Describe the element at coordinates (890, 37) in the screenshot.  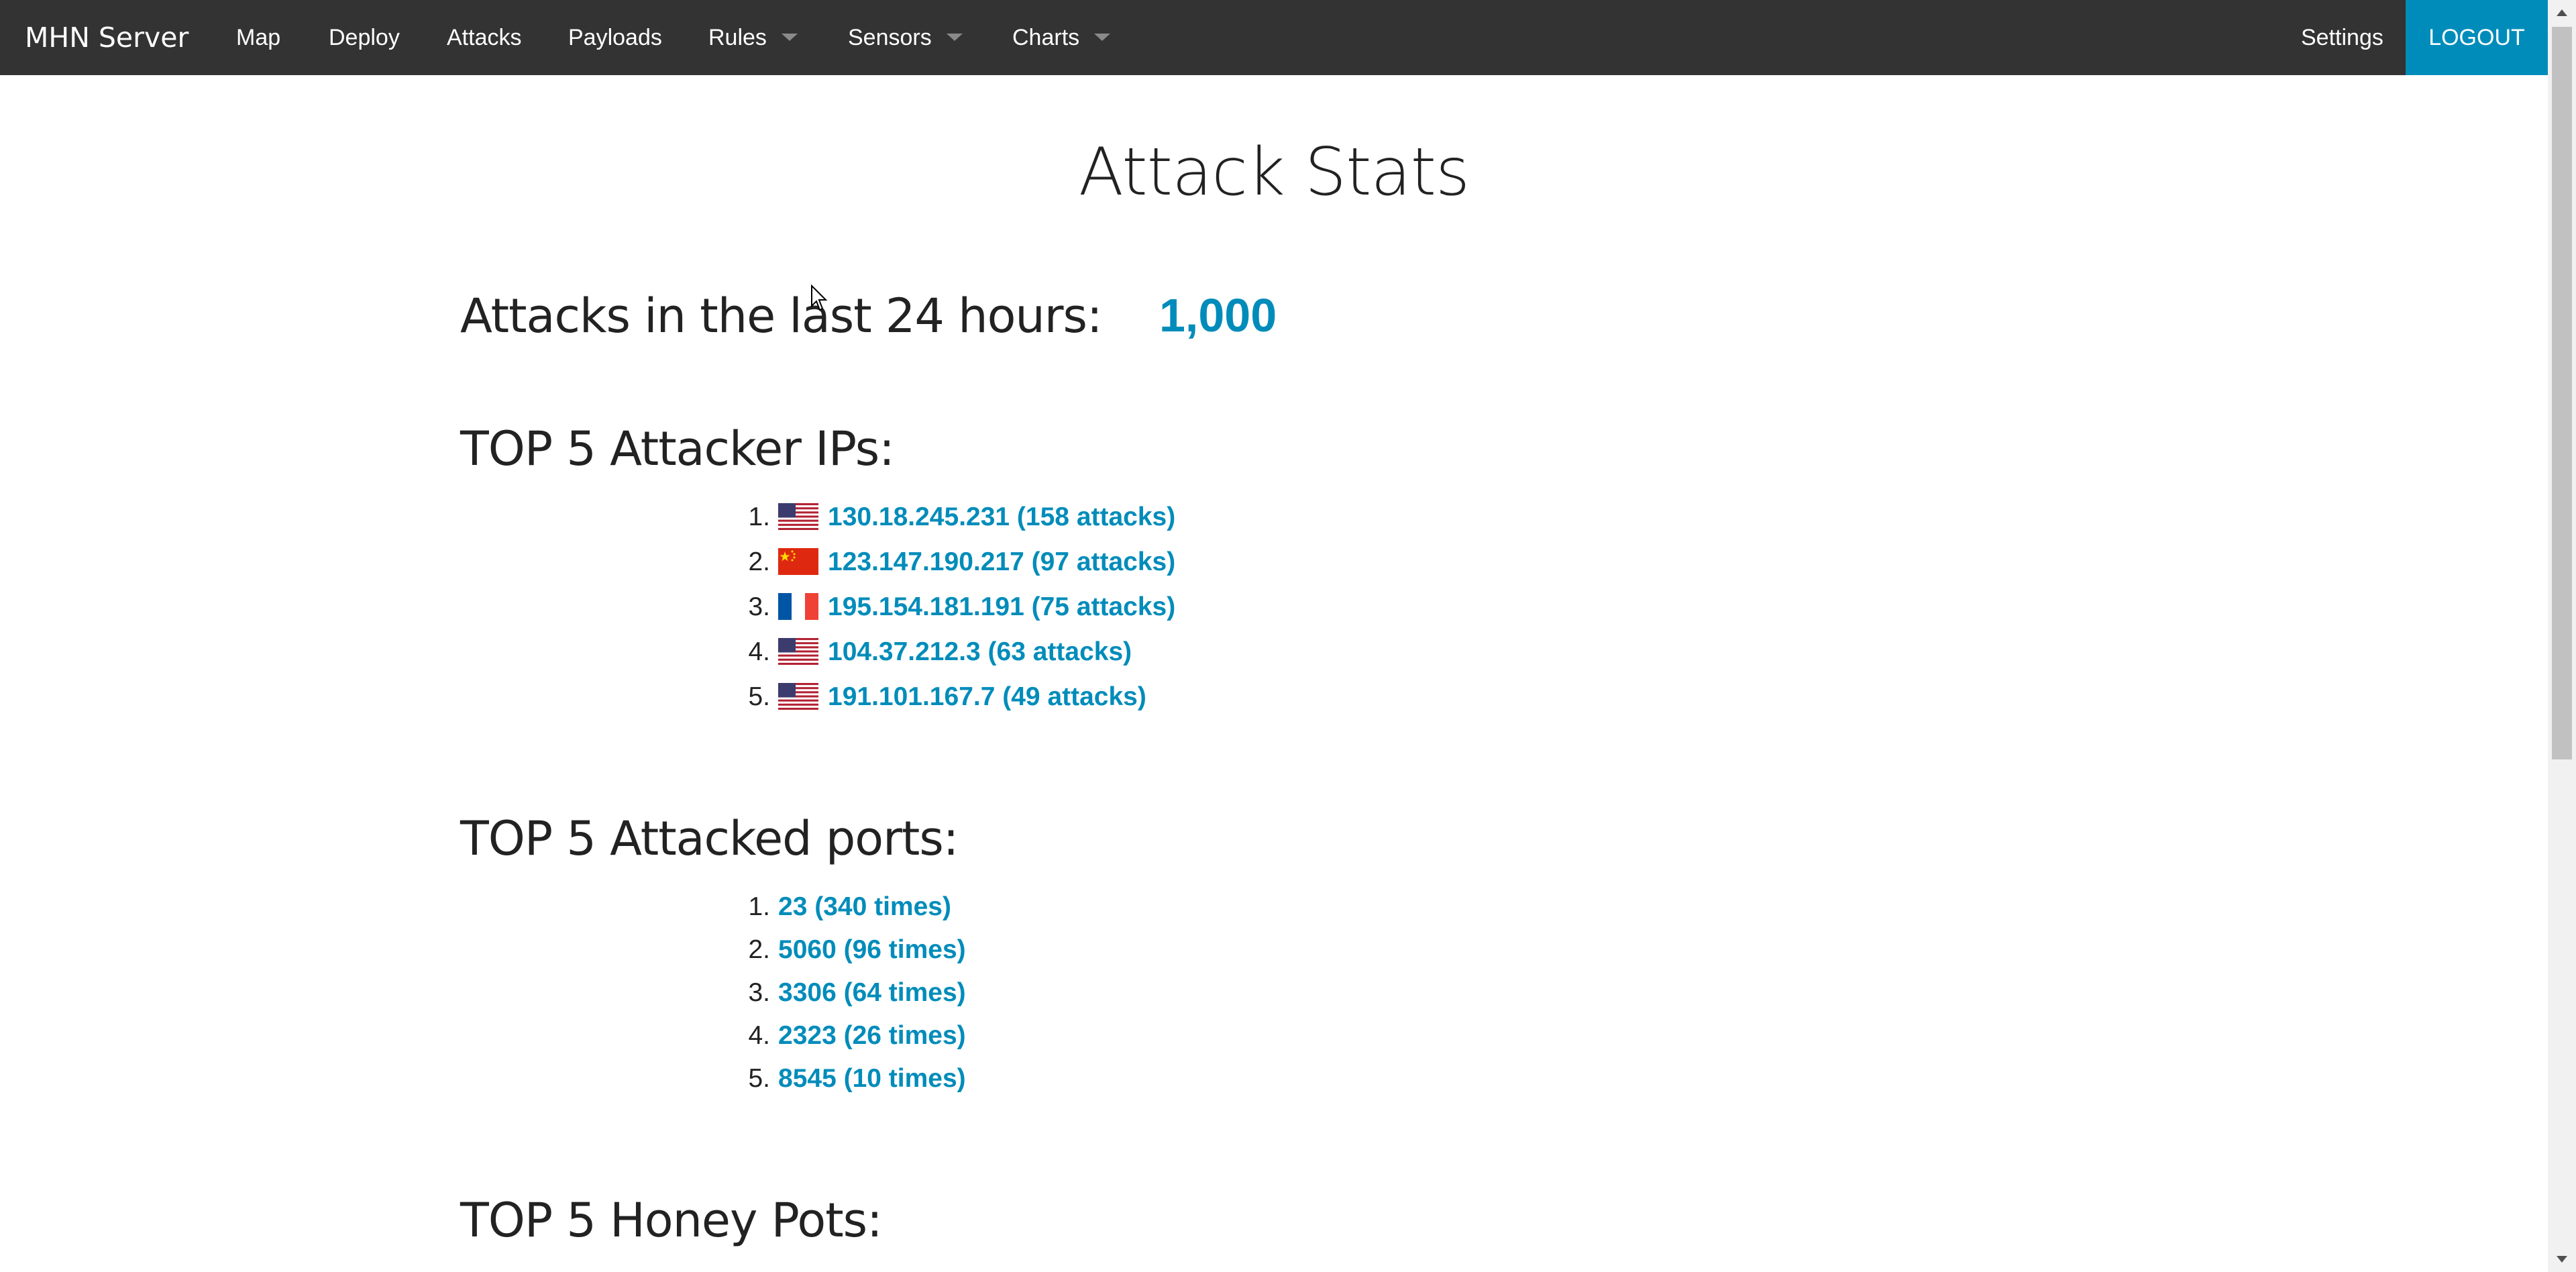
I see `nav-sensors-label: Sensors` at that location.